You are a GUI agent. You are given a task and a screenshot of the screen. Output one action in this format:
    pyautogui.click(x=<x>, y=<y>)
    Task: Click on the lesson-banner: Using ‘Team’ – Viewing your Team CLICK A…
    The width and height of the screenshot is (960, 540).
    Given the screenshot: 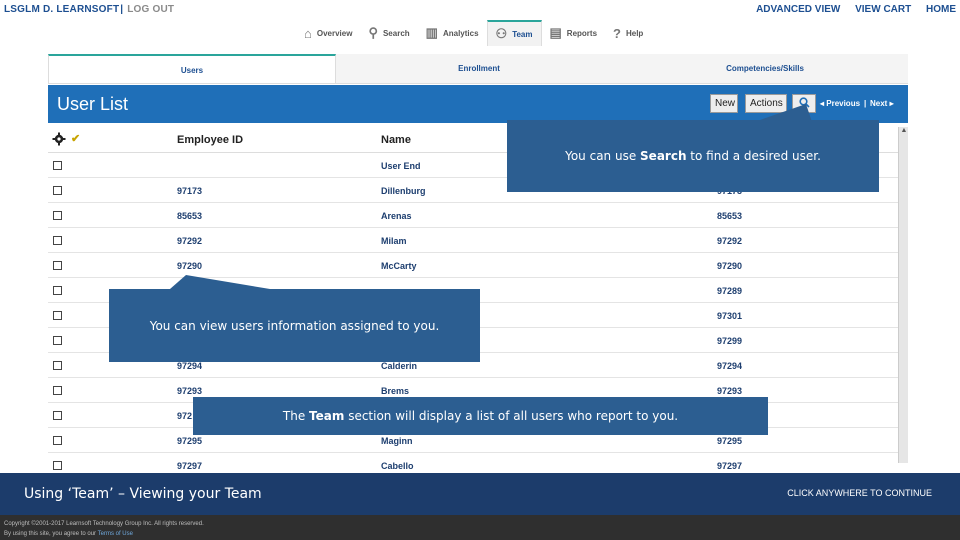 What is the action you would take?
    pyautogui.click(x=480, y=494)
    